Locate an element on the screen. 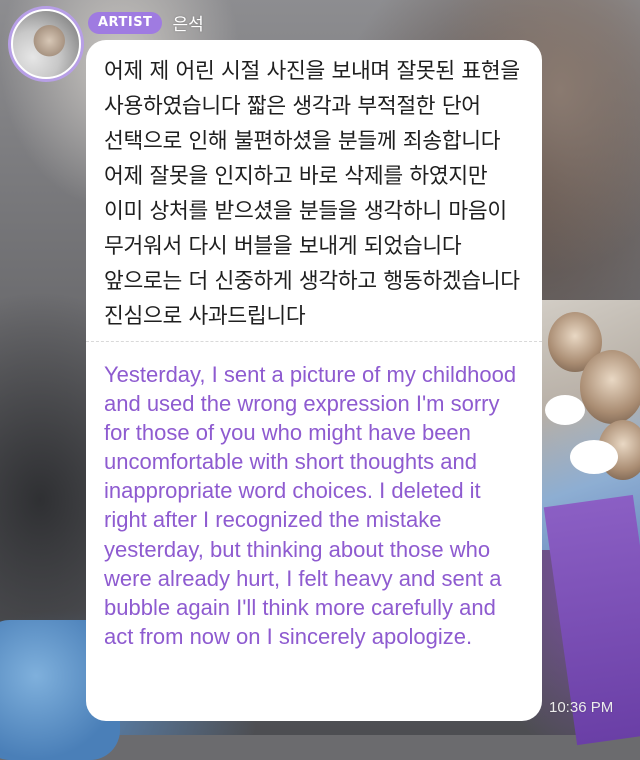 The width and height of the screenshot is (640, 760). message-header: ARTIST 은석 is located at coordinates (146, 22).